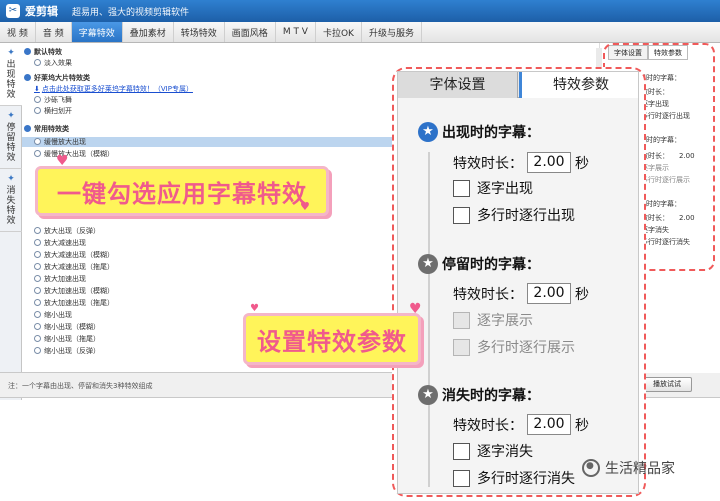  Describe the element at coordinates (60, 243) in the screenshot. I see `list-item: 放大减速出现` at that location.